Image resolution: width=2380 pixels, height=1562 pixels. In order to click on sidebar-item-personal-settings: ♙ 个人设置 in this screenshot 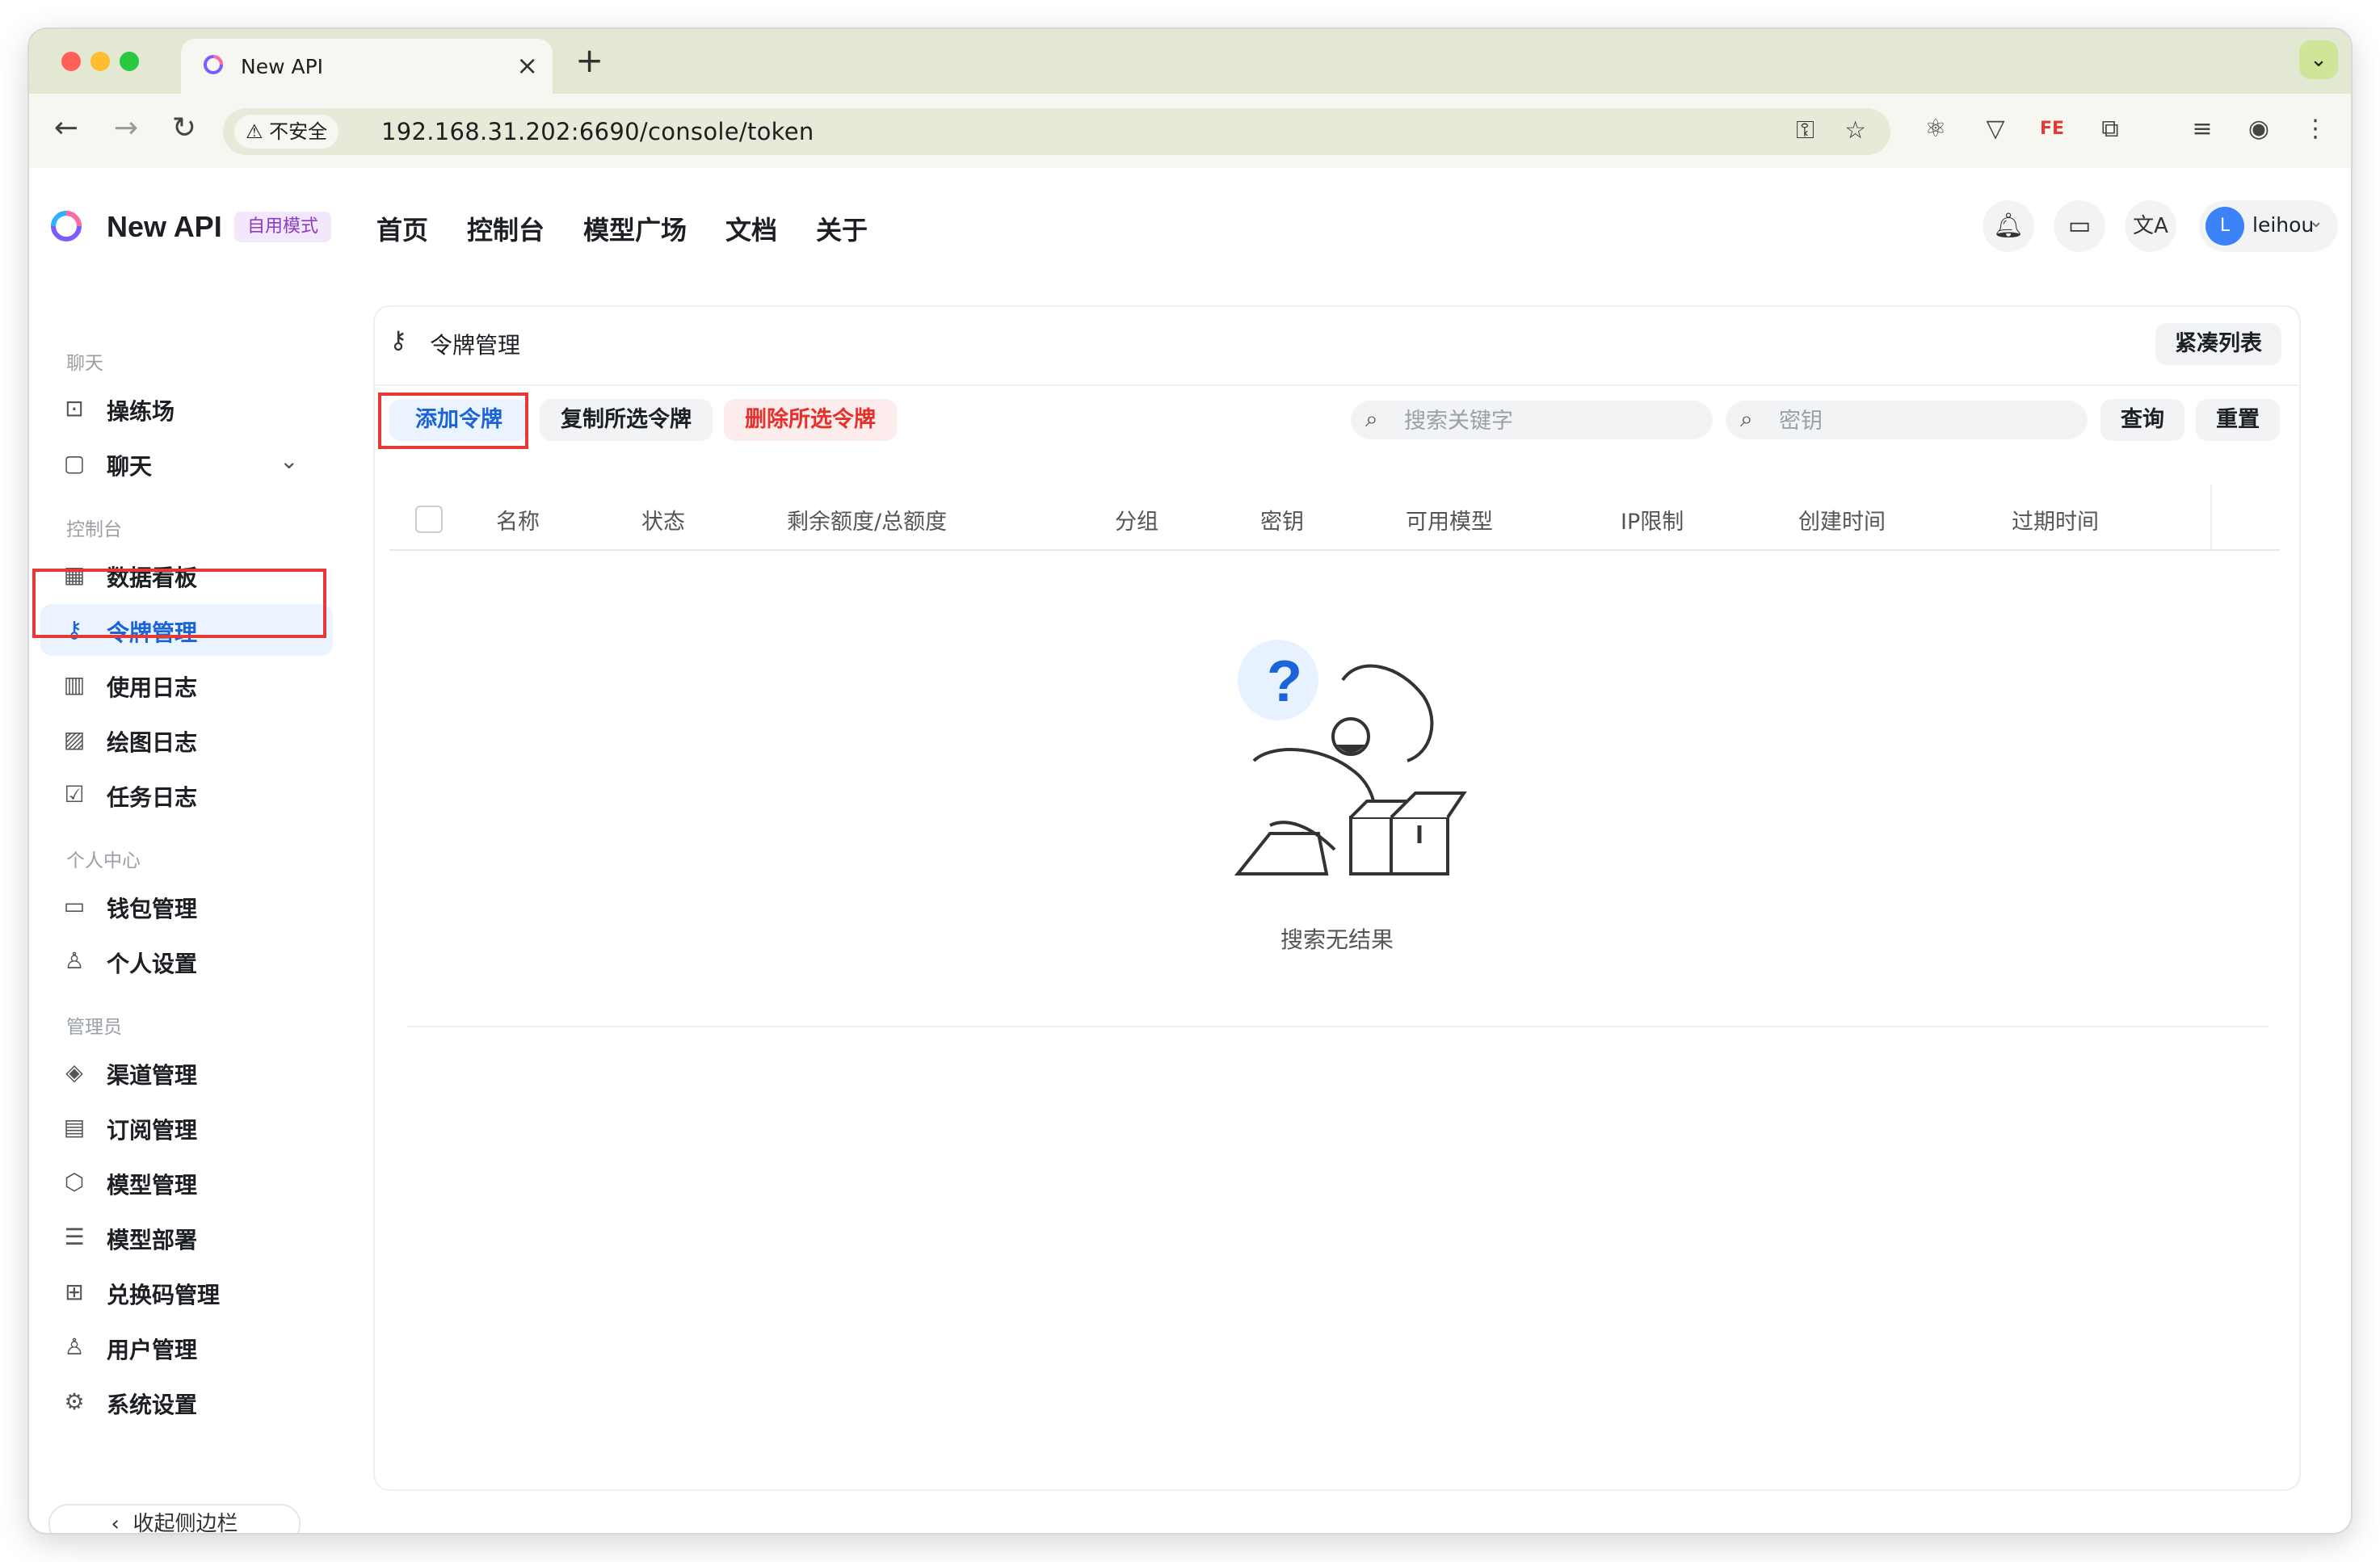, I will do `click(186, 961)`.